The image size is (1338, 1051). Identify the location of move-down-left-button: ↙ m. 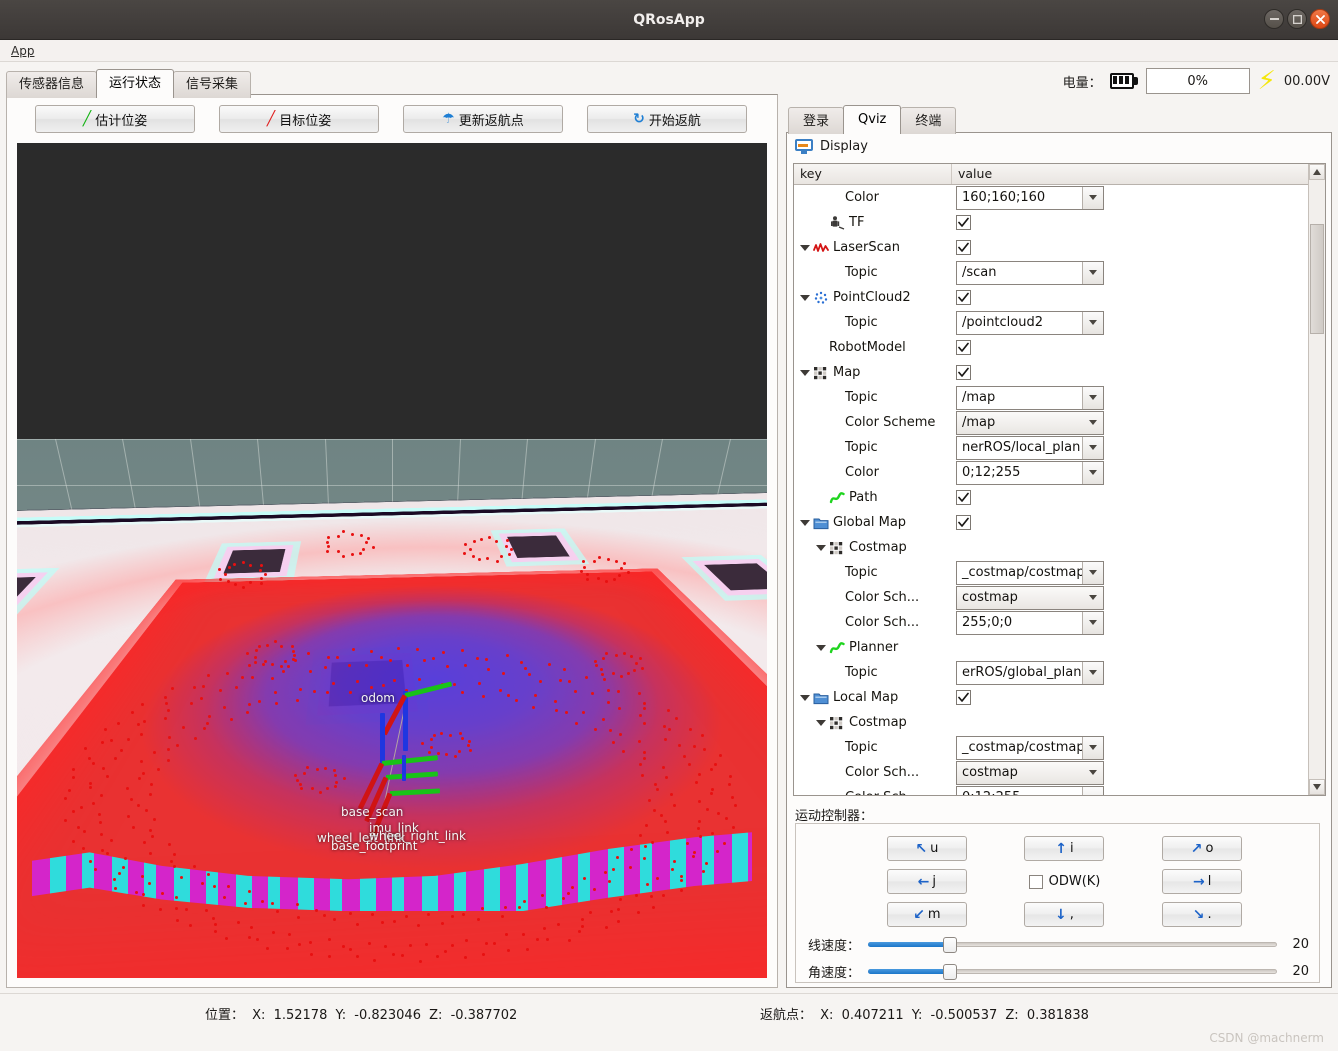
(926, 914).